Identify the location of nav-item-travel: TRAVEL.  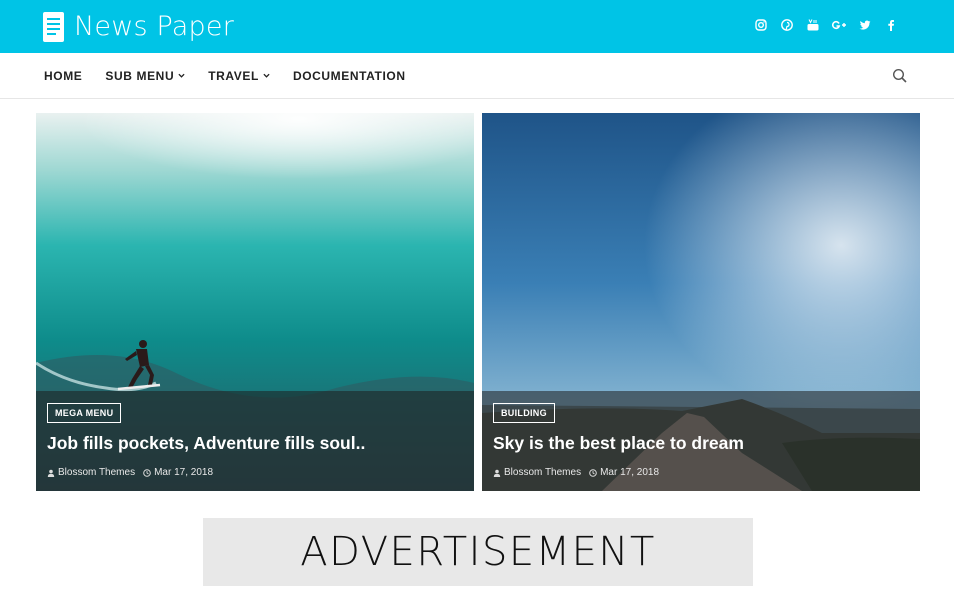
(239, 76).